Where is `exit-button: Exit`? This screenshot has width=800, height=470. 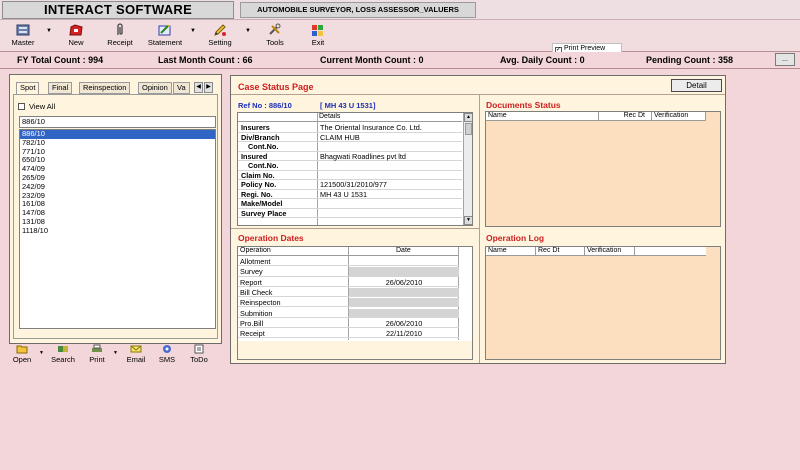
exit-button: Exit is located at coordinates (318, 36).